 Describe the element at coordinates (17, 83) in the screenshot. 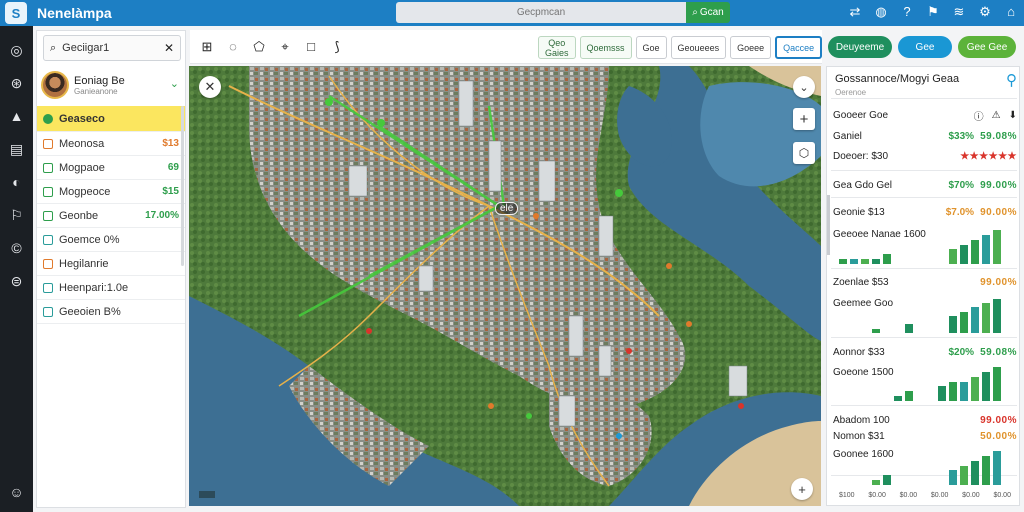

I see `map-icon: ⊛` at that location.